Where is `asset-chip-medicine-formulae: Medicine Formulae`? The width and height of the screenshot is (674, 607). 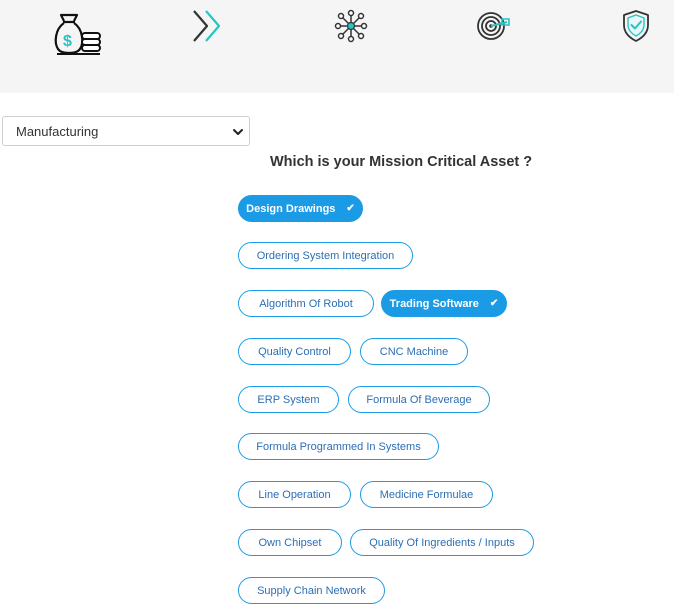 asset-chip-medicine-formulae: Medicine Formulae is located at coordinates (426, 494).